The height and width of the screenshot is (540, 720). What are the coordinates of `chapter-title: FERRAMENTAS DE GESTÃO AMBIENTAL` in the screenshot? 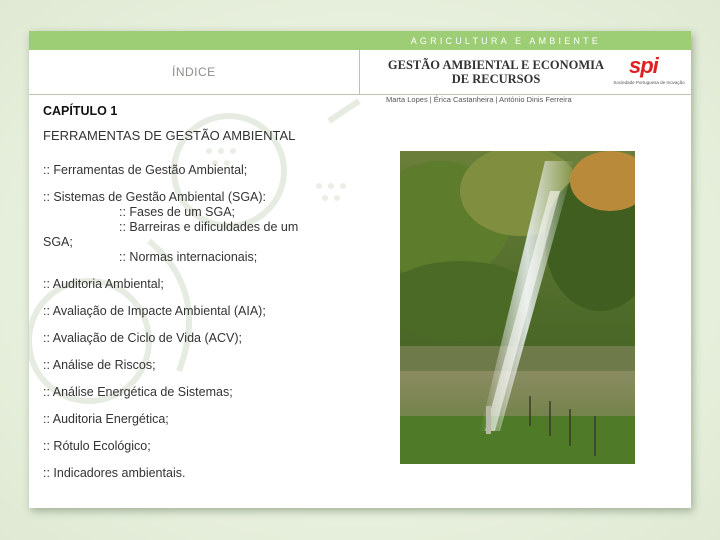 It's located at (169, 135).